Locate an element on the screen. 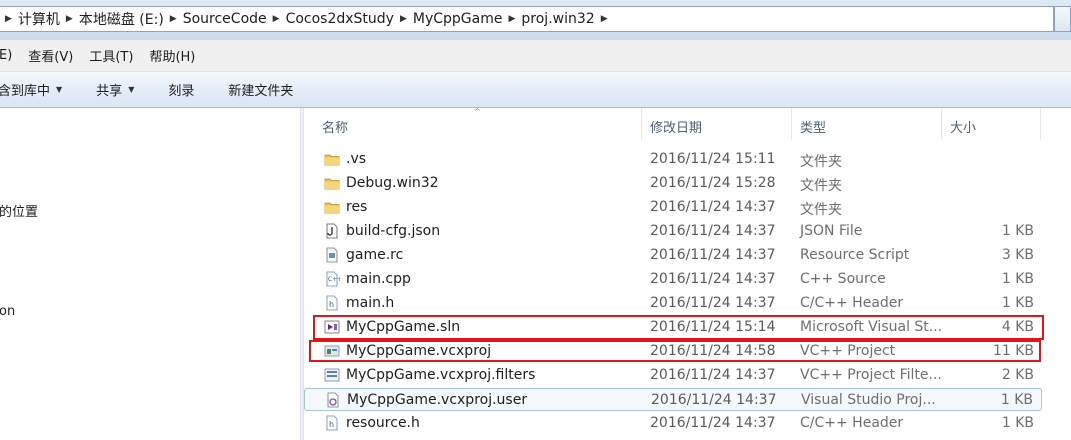 This screenshot has height=440, width=1071. file-row-main-h: h main.h 2016/11/24 14:37 C/C++ Header 1 KB is located at coordinates (673, 303).